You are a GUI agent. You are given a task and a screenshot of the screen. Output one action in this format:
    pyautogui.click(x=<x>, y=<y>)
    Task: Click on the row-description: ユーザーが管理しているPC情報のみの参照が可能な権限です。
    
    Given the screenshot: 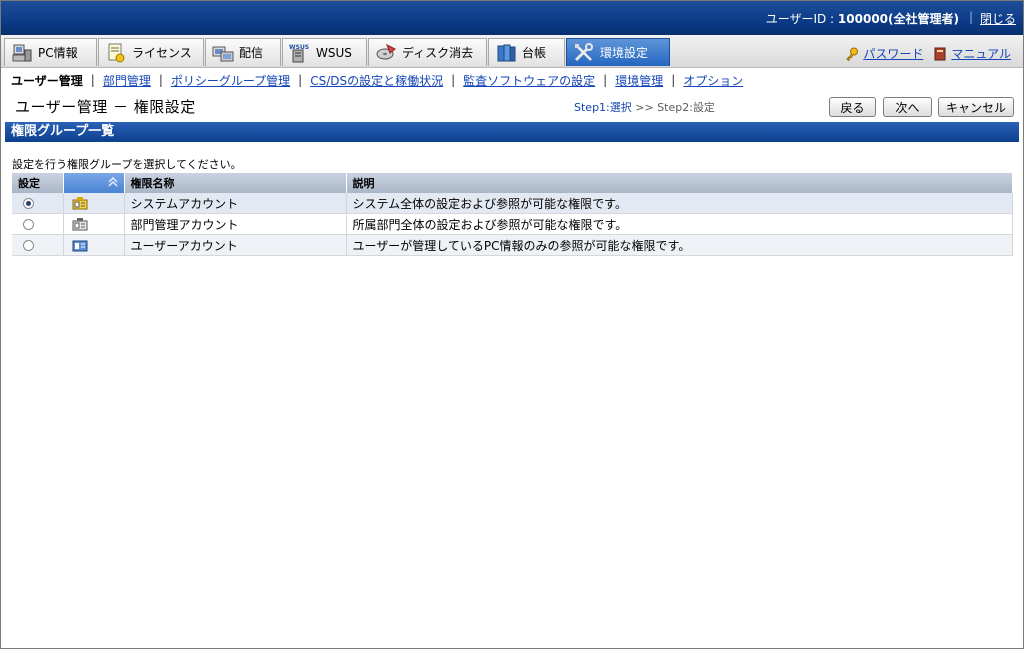 What is the action you would take?
    pyautogui.click(x=679, y=245)
    